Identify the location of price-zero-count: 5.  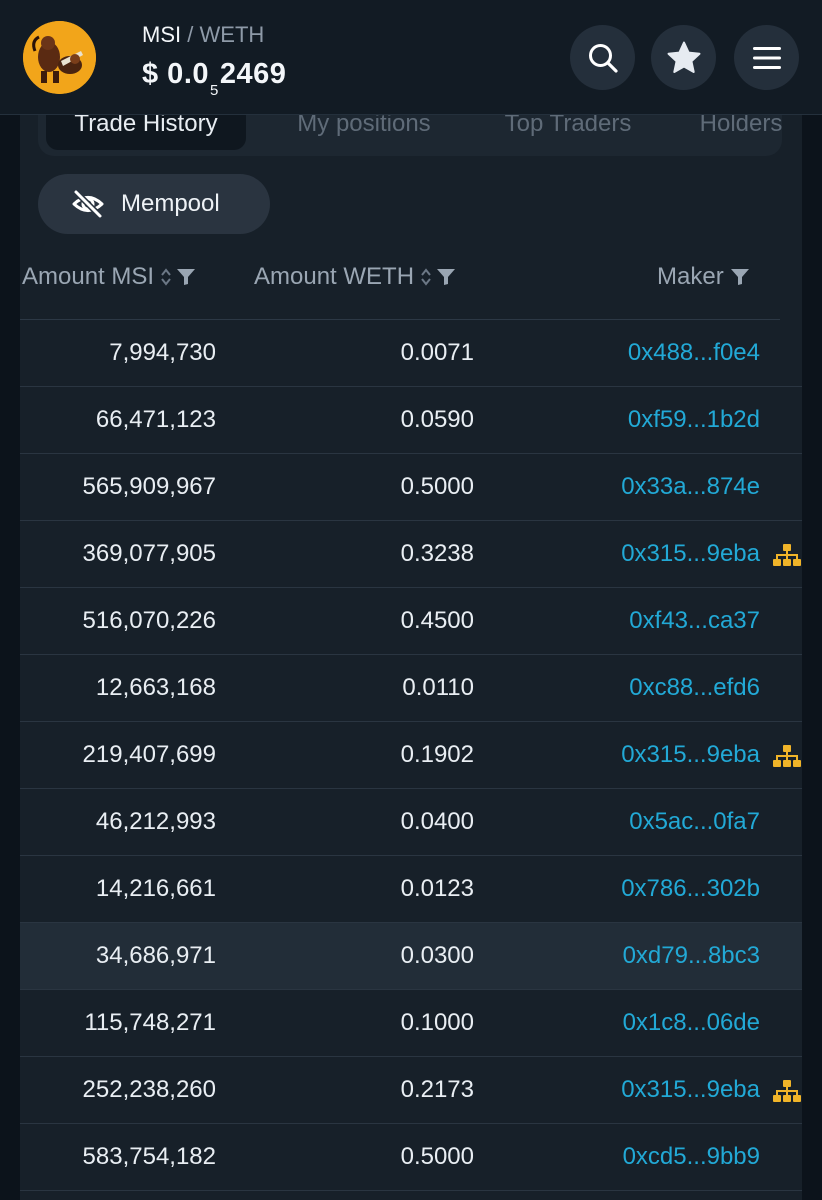
(214, 90).